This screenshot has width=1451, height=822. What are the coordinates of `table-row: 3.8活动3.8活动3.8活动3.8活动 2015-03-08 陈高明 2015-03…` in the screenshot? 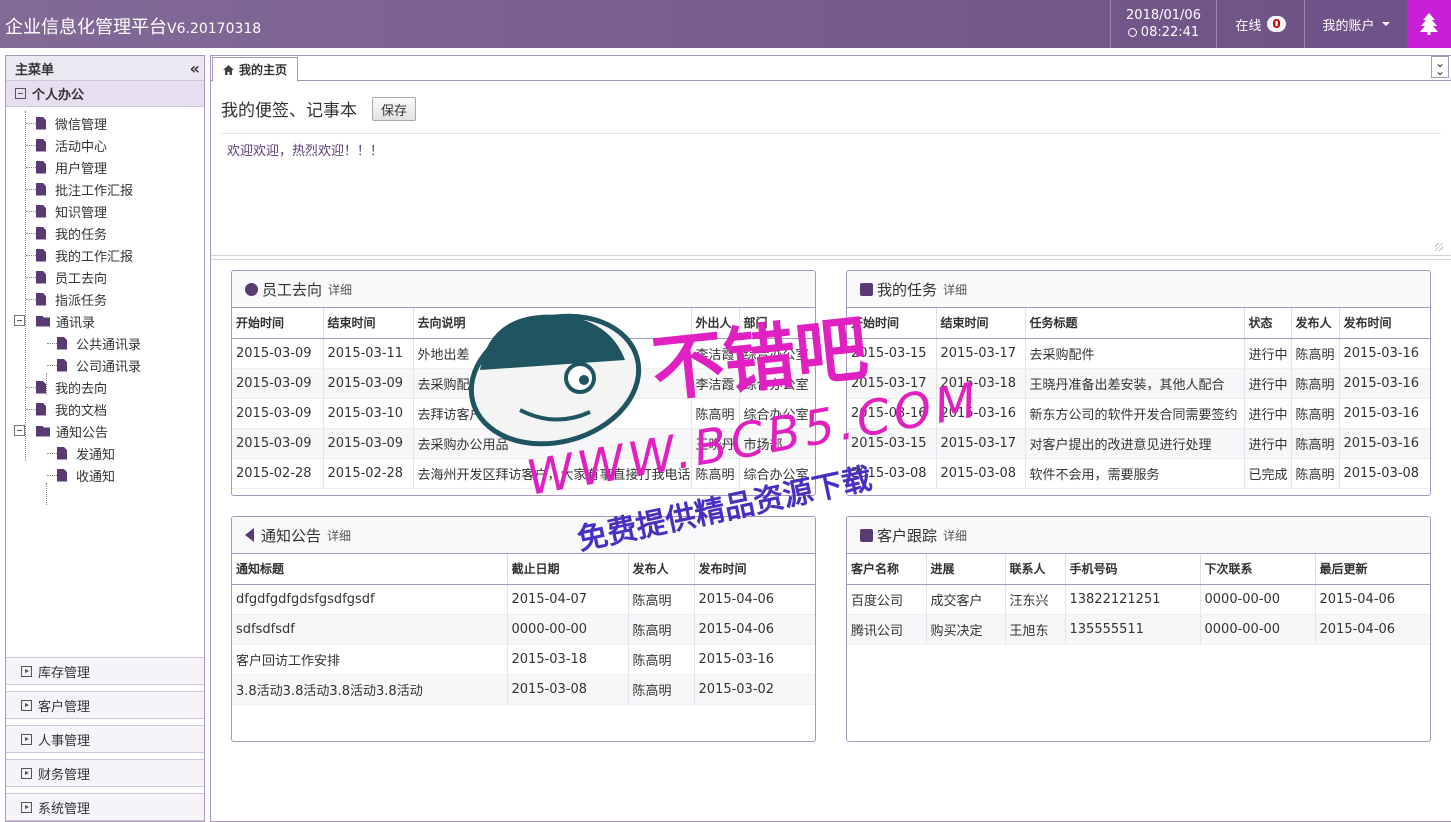 It's located at (523, 689).